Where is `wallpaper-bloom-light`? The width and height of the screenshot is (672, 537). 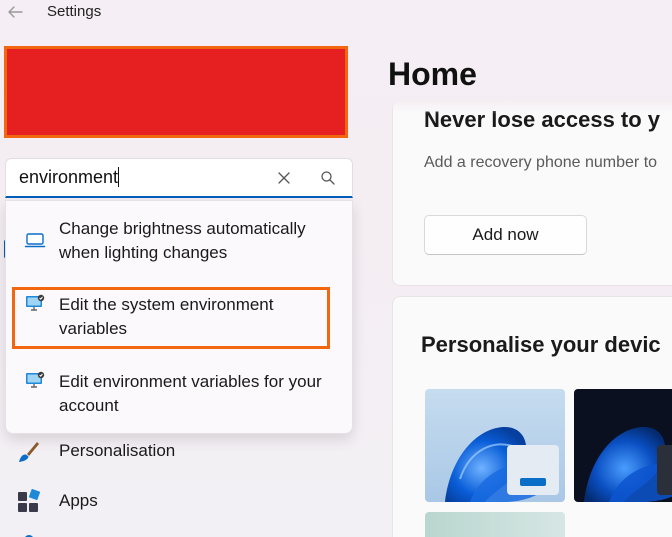
wallpaper-bloom-light is located at coordinates (495, 445).